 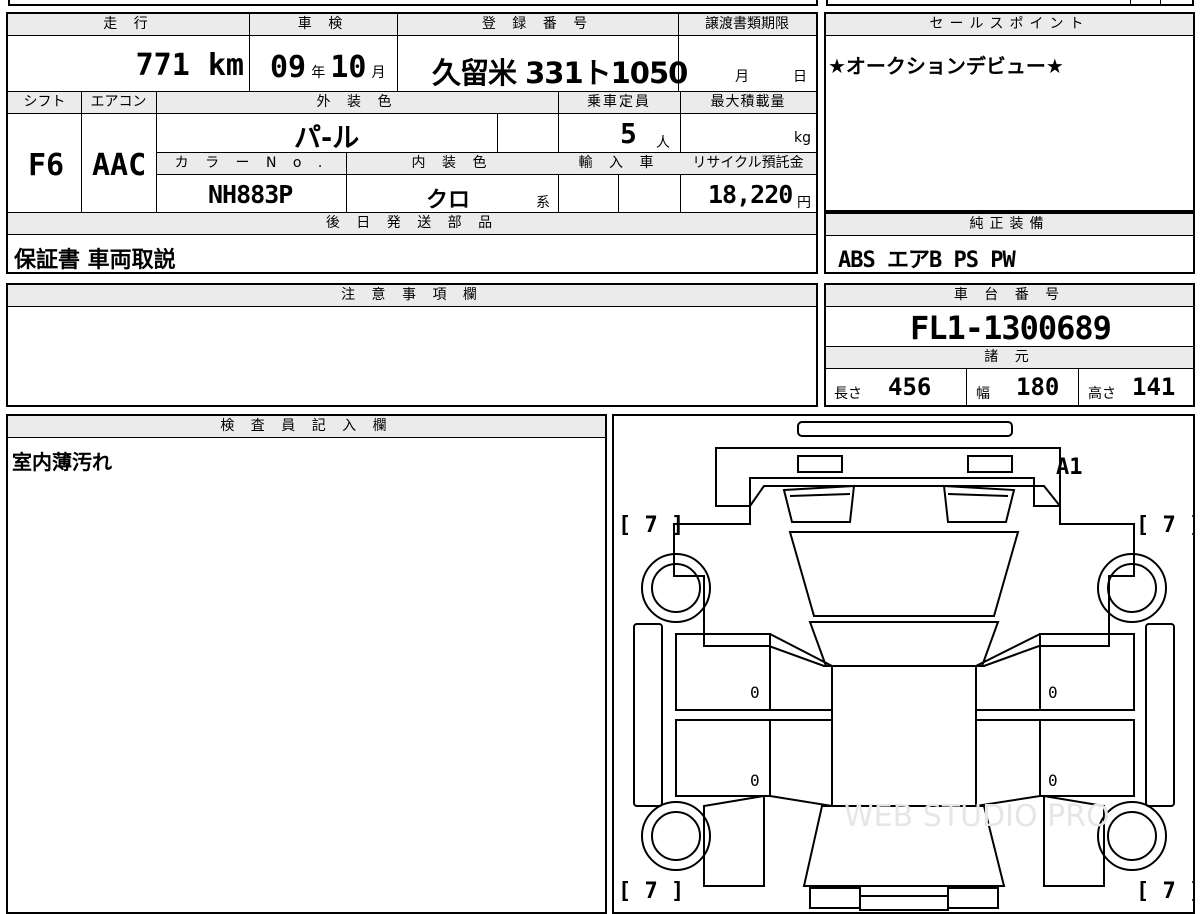 I want to click on tire-tread-front-left: [ 7 ], so click(x=651, y=525).